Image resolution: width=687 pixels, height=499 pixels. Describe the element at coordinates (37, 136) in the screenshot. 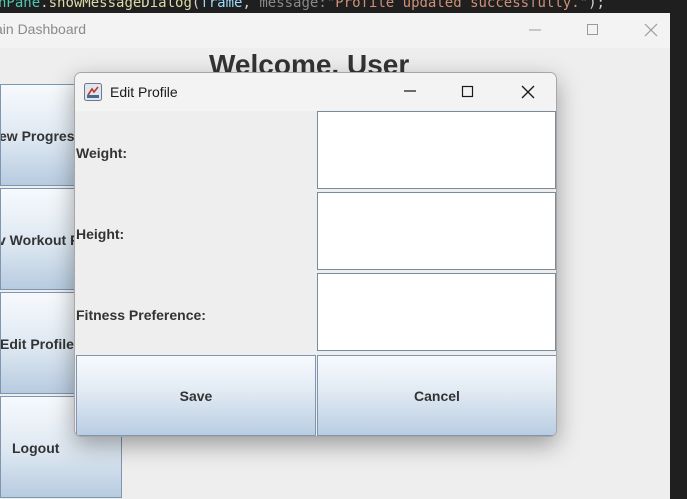

I see `view-progress-label: ew Progres` at that location.